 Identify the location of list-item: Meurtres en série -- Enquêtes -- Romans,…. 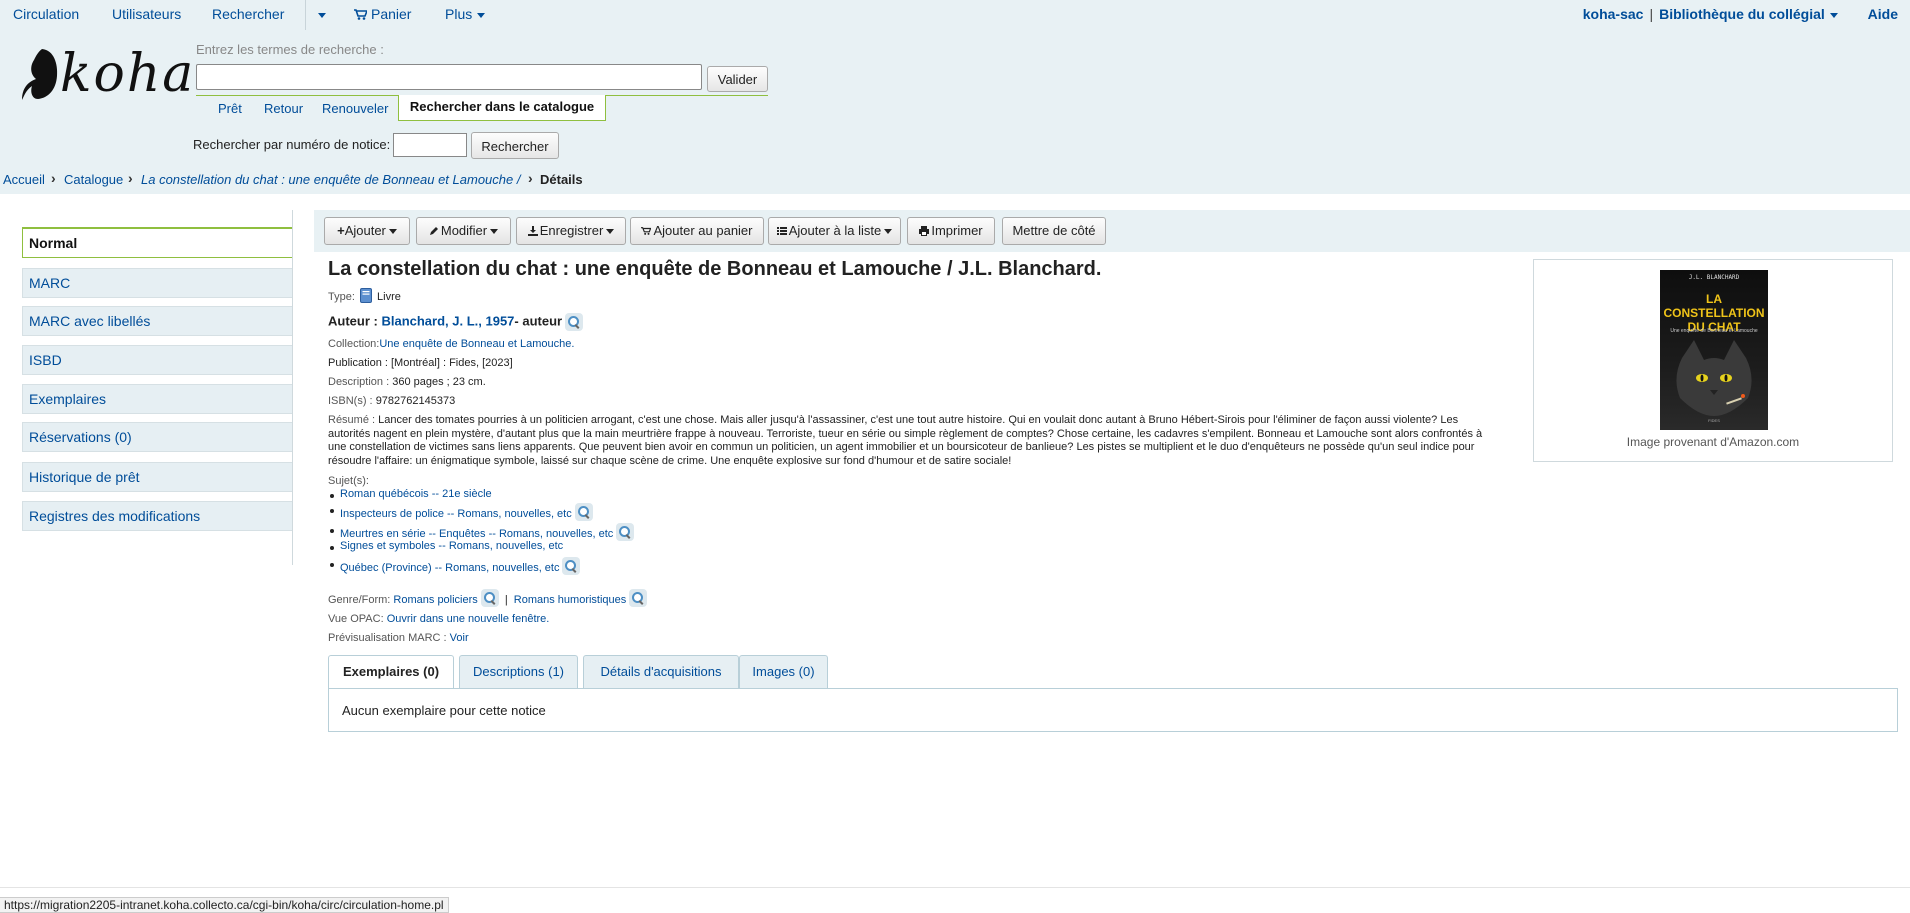
(482, 532).